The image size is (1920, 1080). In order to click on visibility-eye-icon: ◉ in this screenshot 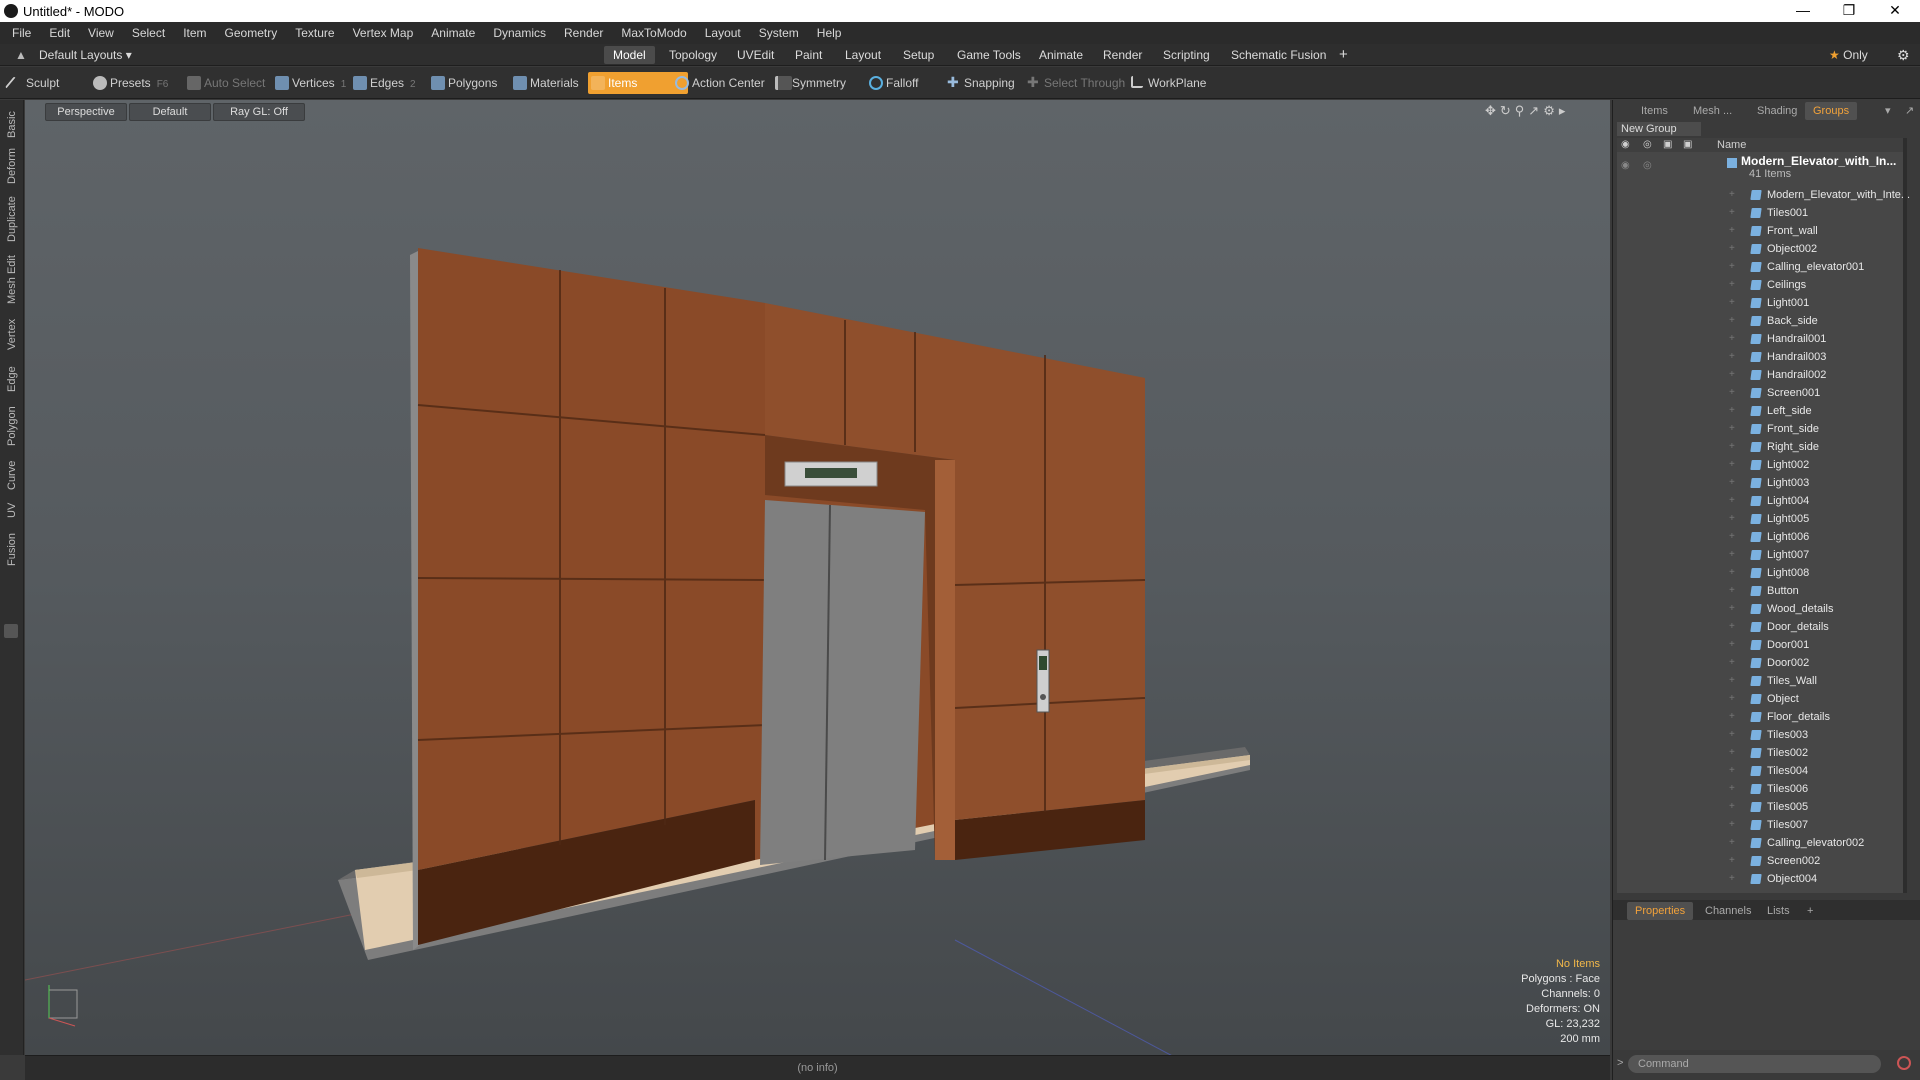, I will do `click(1625, 144)`.